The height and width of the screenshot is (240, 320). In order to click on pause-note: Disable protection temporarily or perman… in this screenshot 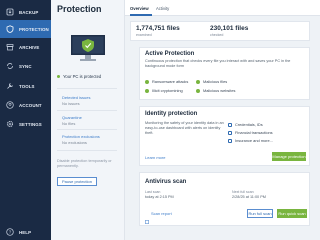, I will do `click(84, 163)`.